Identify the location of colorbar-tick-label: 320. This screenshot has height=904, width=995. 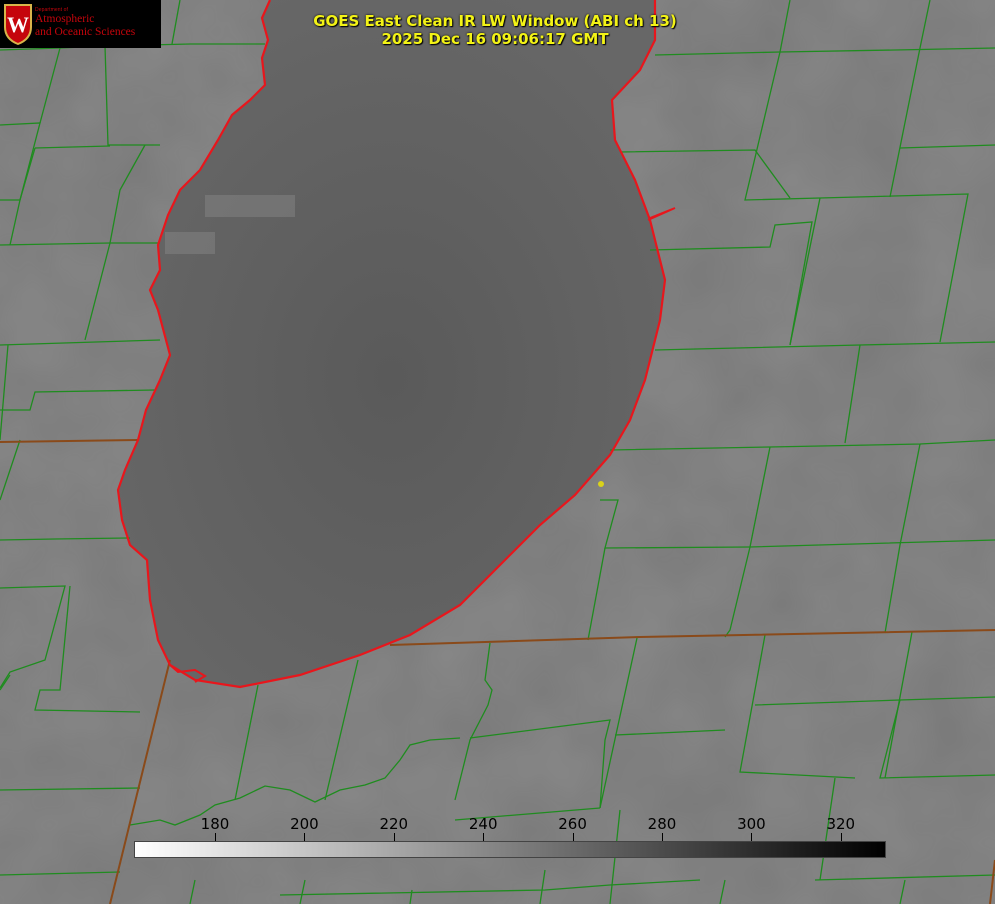
(841, 824).